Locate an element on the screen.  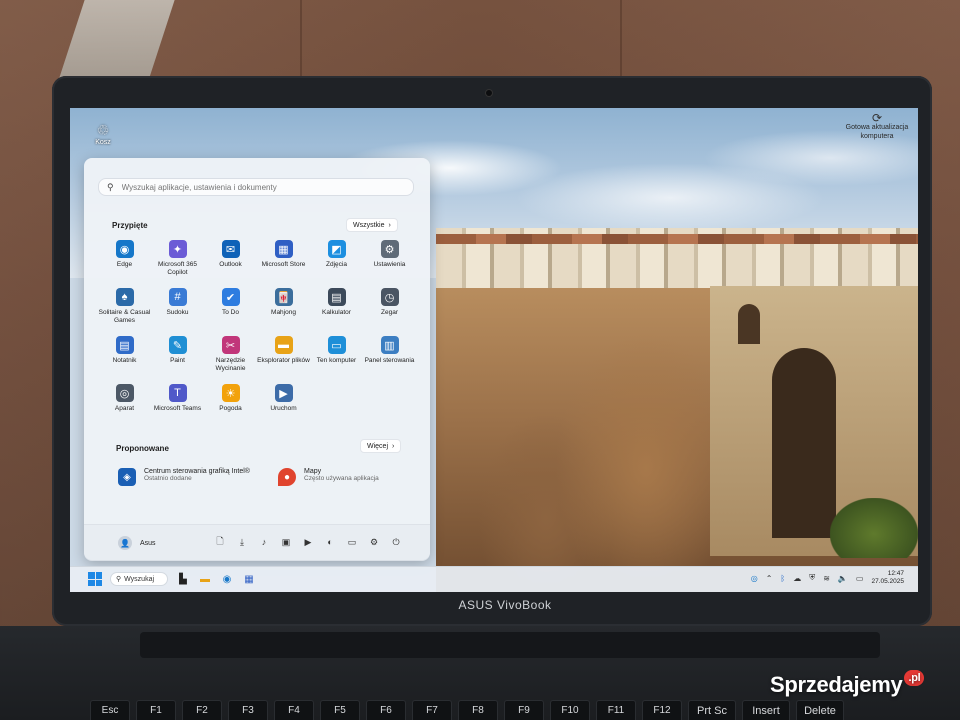
start-search-box: ⚲ is located at coordinates (256, 187).